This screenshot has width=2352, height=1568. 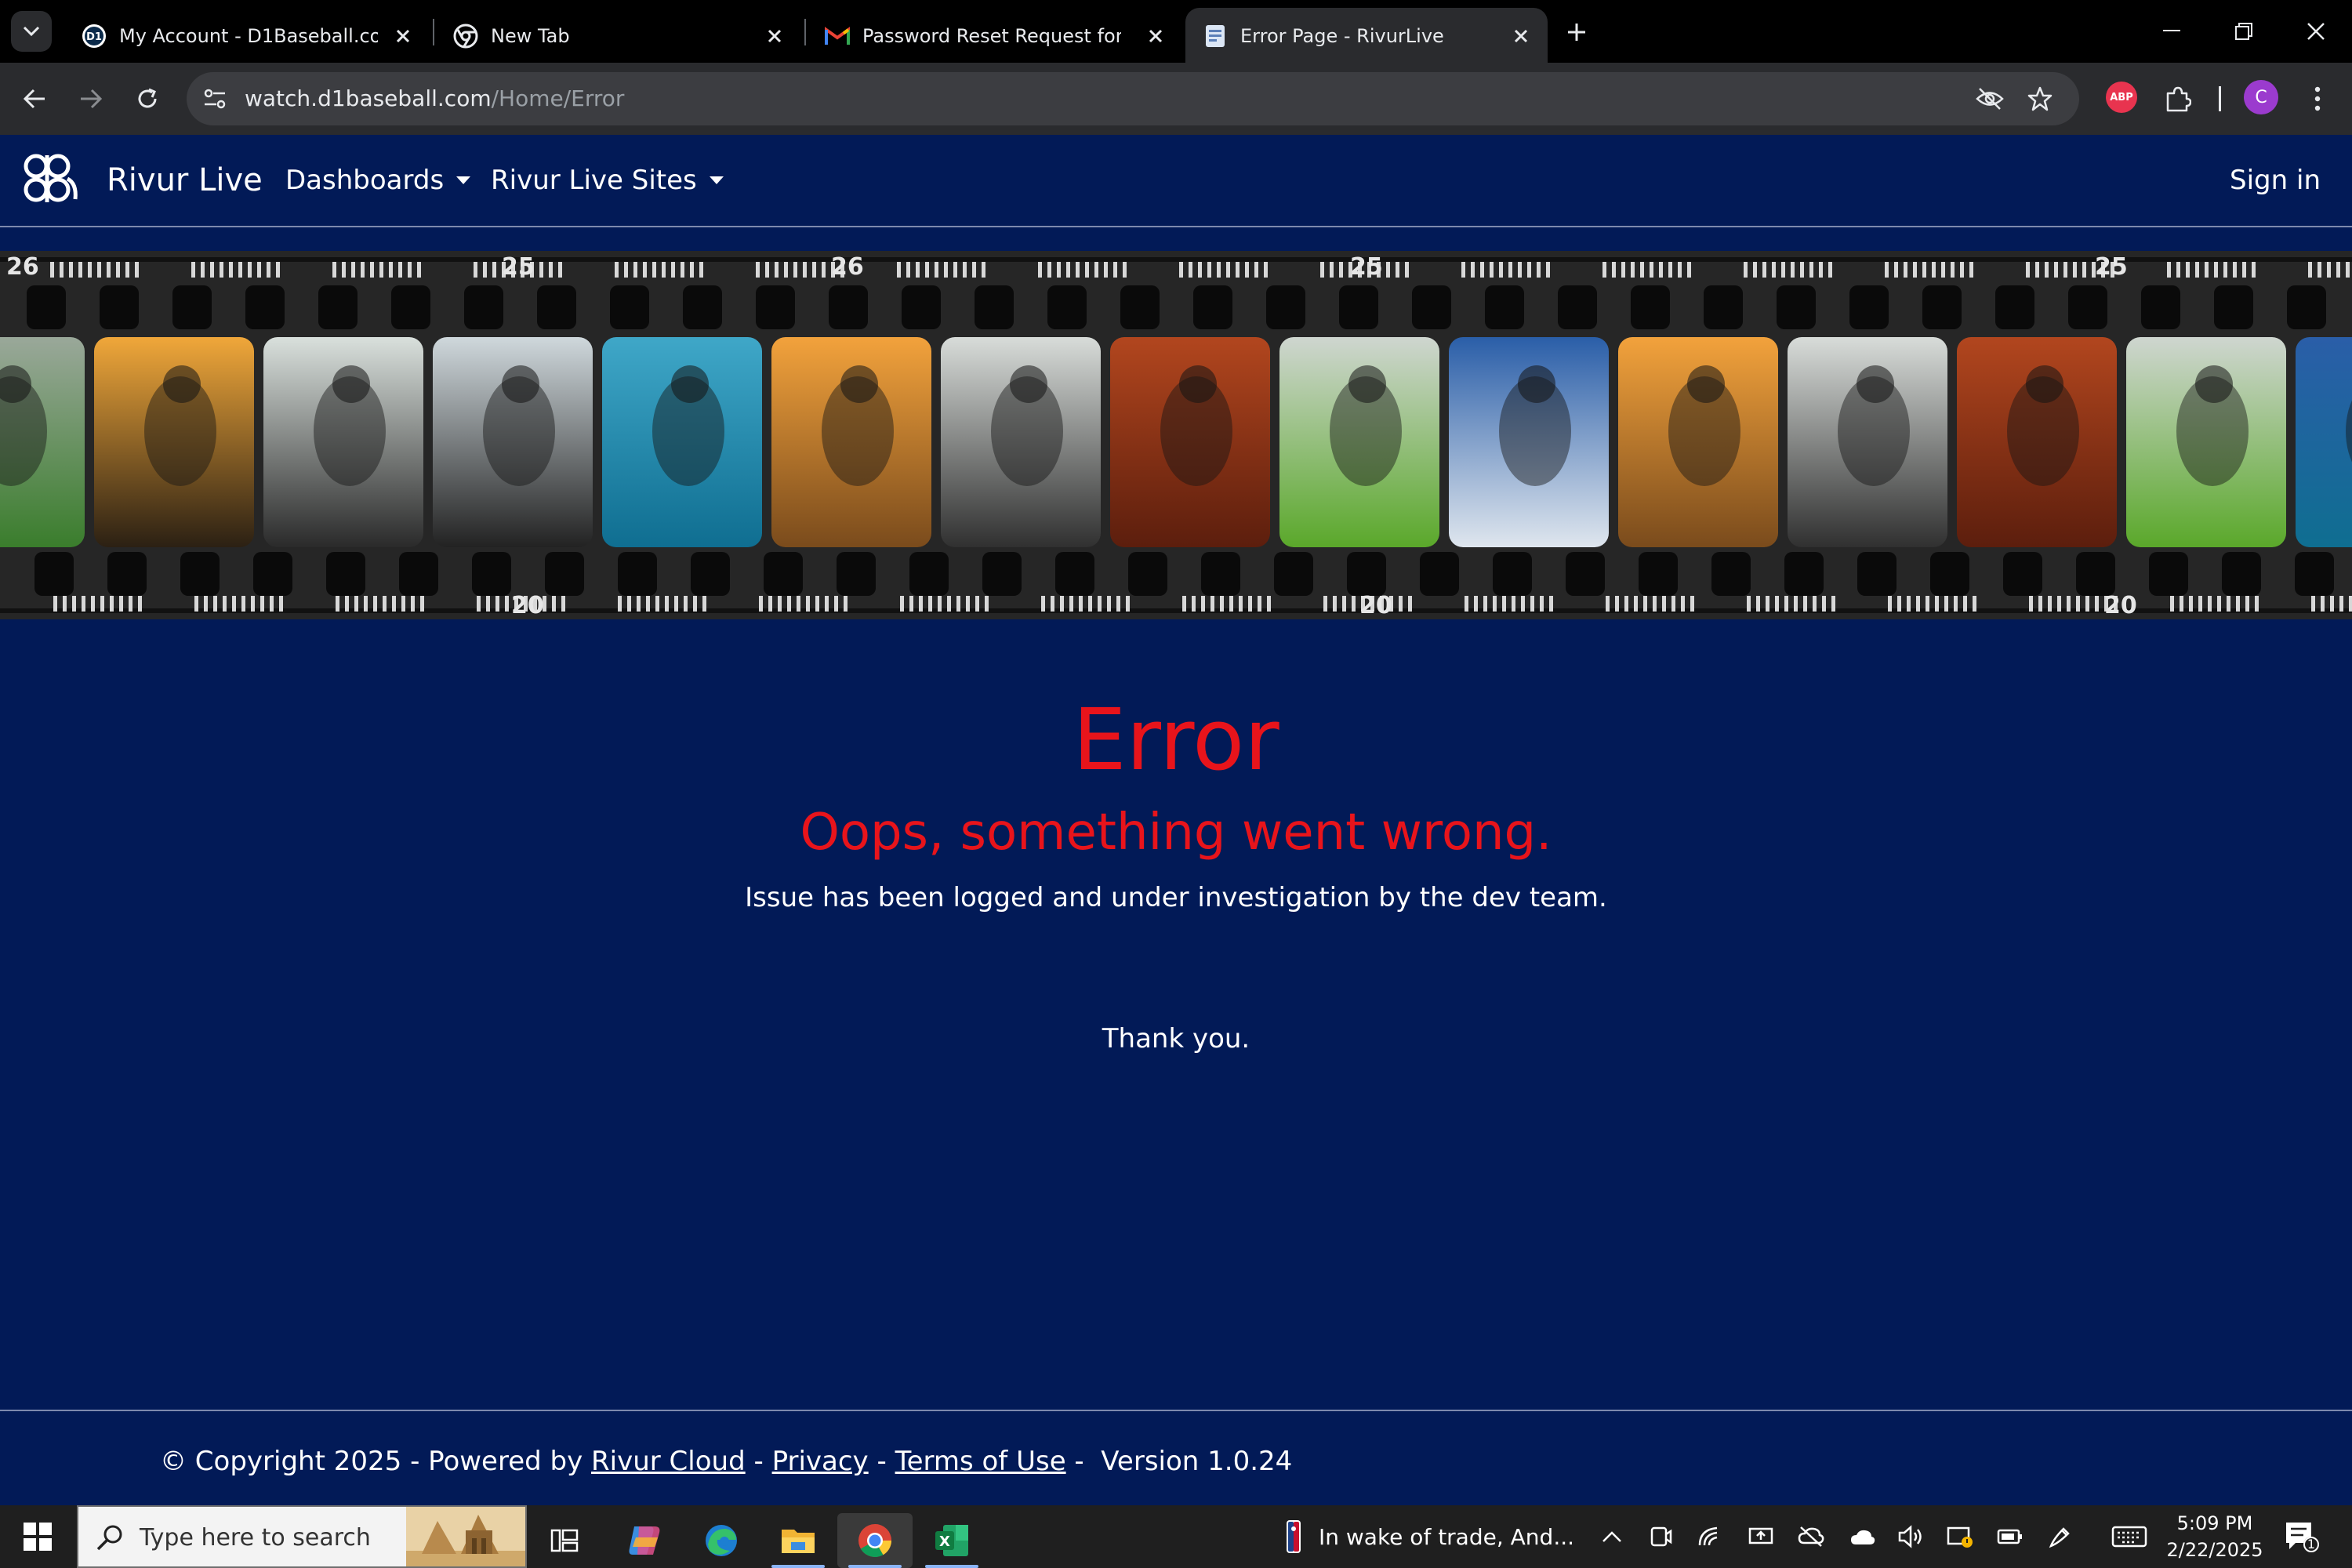 I want to click on tab-password-reset: Password Reset Request for D1B, so click(x=995, y=35).